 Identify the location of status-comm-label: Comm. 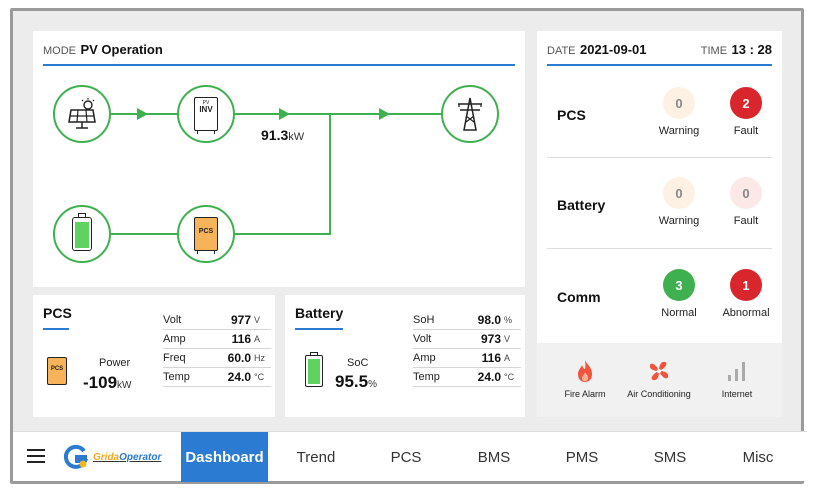
(579, 297).